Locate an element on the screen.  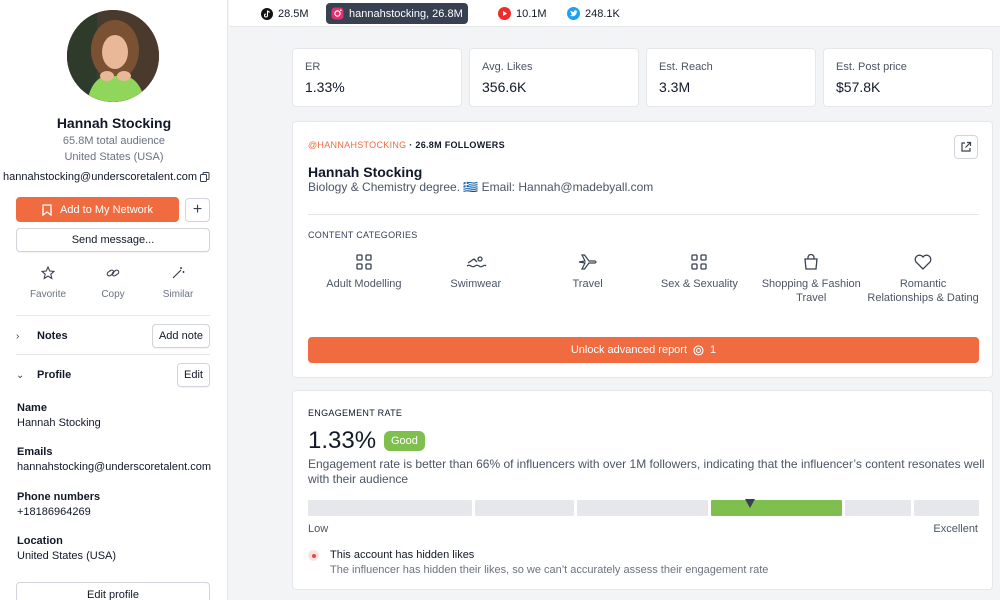
field-label-location: Location is located at coordinates (40, 541).